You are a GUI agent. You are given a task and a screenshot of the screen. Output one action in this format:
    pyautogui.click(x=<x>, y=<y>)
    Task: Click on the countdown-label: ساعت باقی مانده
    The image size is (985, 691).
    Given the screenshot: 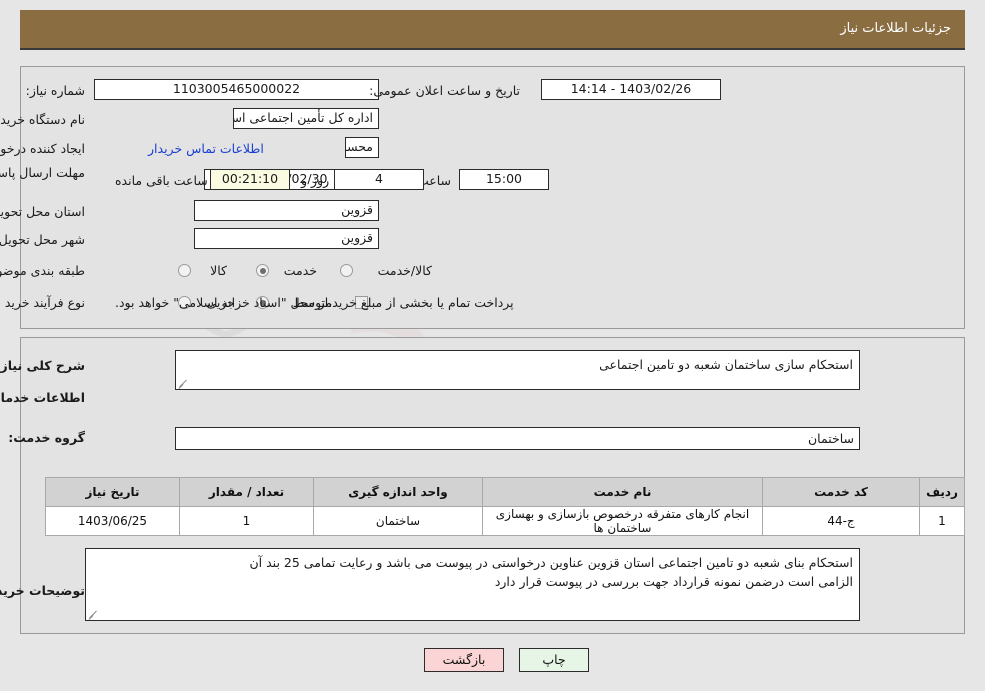 What is the action you would take?
    pyautogui.click(x=161, y=180)
    